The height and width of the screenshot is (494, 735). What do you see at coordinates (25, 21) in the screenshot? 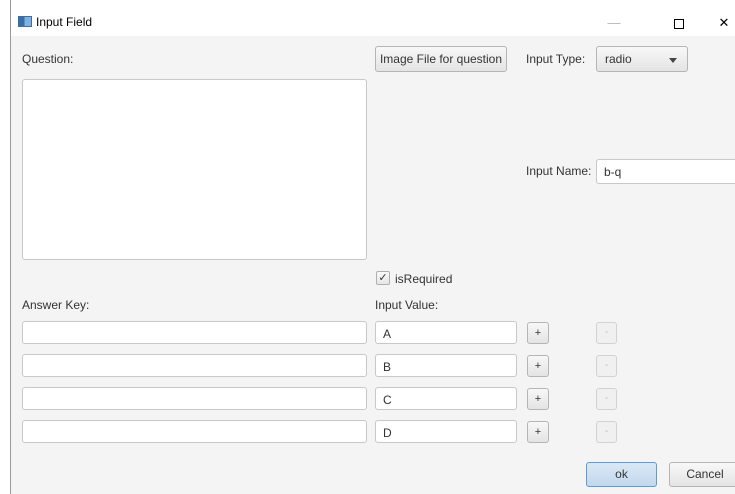
I see `java-app-icon` at bounding box center [25, 21].